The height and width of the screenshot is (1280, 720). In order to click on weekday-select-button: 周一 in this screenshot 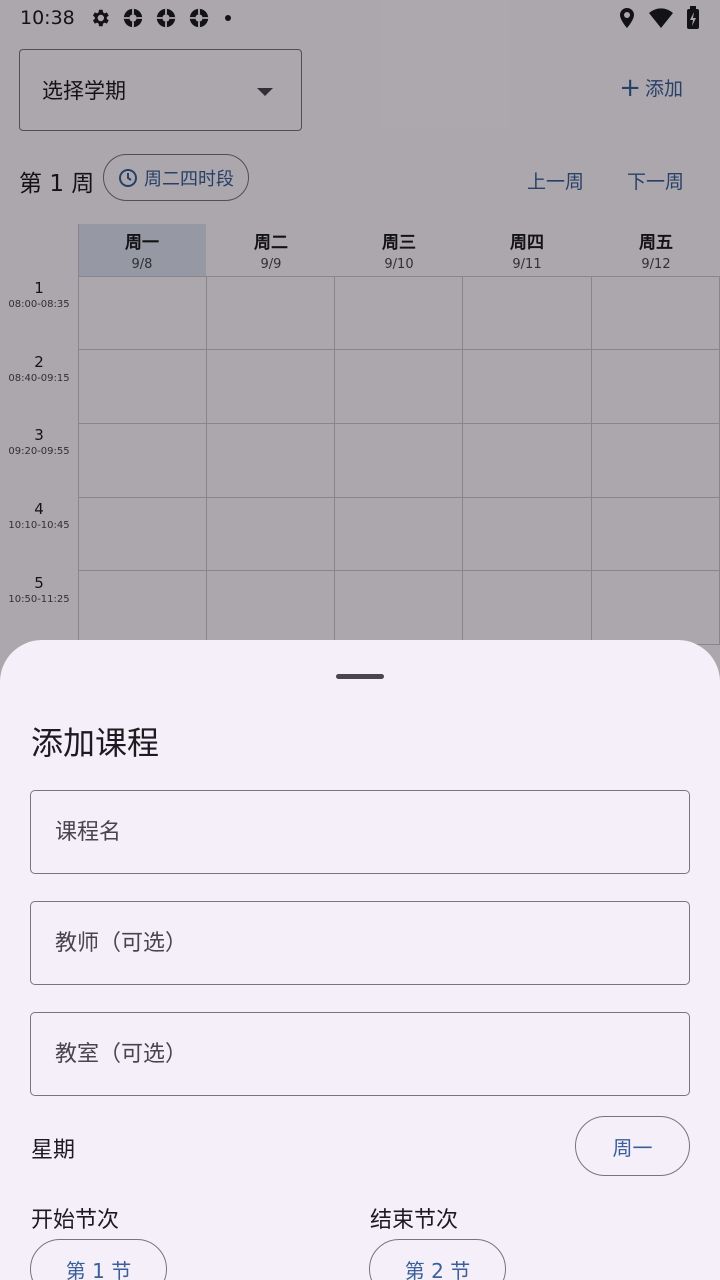, I will do `click(632, 1146)`.